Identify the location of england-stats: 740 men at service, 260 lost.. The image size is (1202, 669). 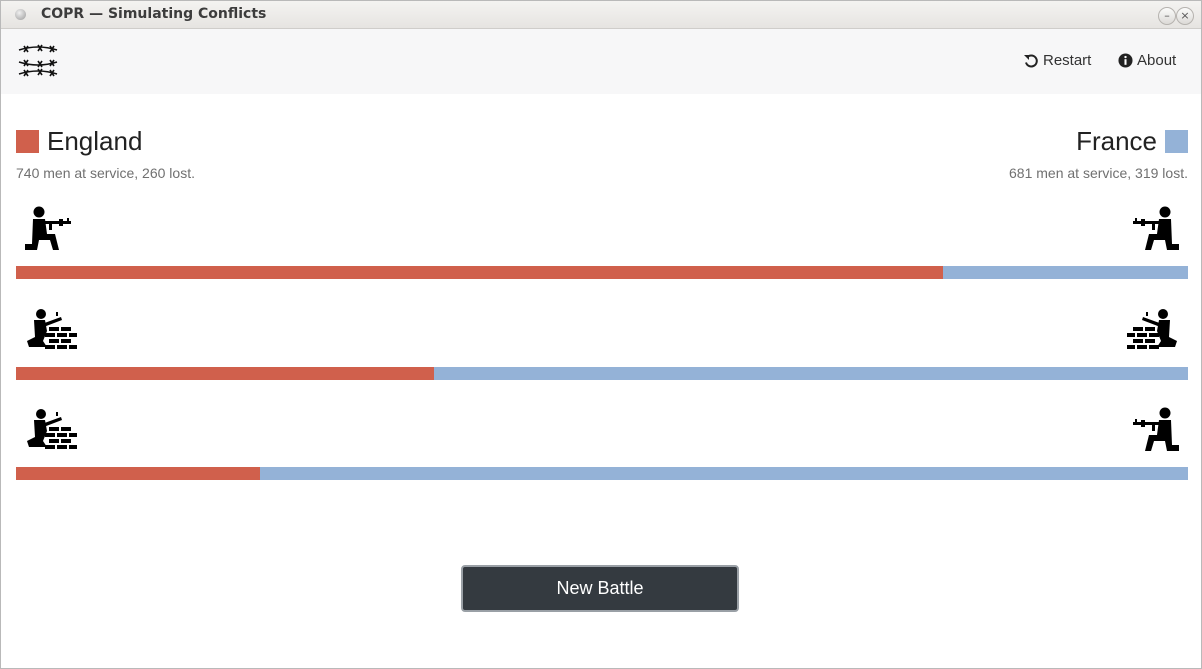
(105, 173).